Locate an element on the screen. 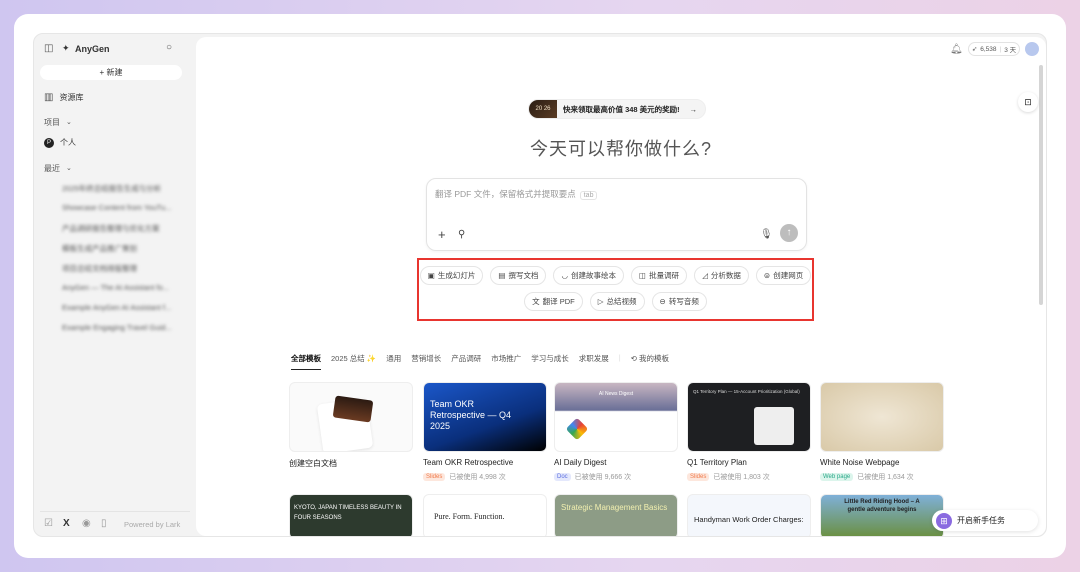 The width and height of the screenshot is (1080, 572). audio-icon: ⊖ is located at coordinates (662, 301).